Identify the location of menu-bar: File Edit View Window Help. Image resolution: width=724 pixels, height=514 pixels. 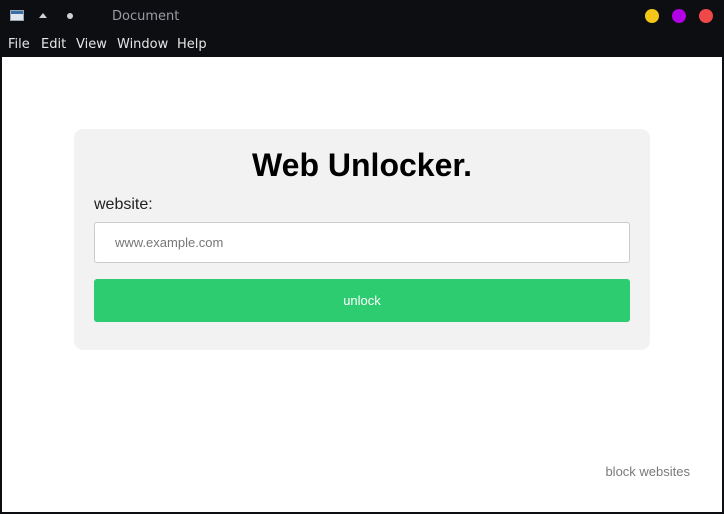
(362, 44).